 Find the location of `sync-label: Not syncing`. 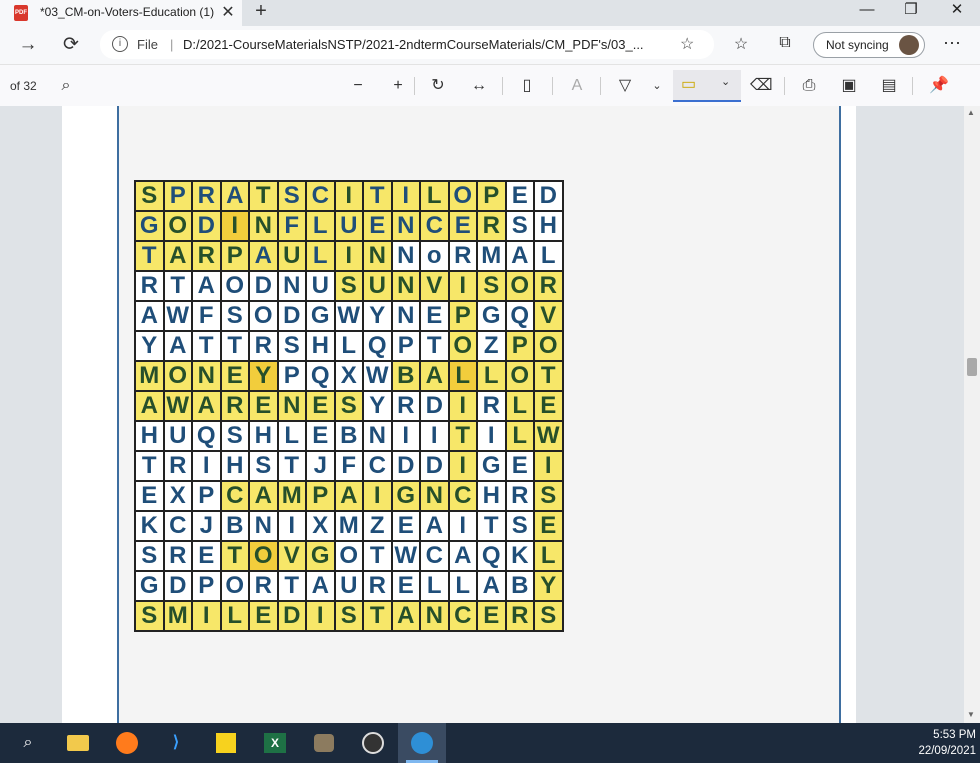

sync-label: Not syncing is located at coordinates (857, 45).